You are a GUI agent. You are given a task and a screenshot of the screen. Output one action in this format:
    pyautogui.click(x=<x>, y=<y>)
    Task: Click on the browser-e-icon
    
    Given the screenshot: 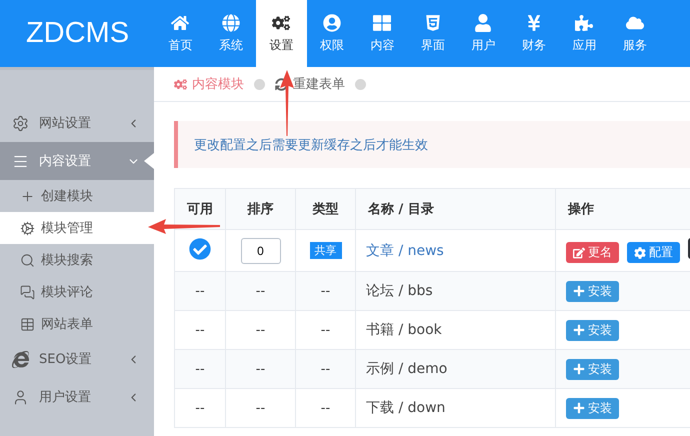 What is the action you would take?
    pyautogui.click(x=20, y=359)
    